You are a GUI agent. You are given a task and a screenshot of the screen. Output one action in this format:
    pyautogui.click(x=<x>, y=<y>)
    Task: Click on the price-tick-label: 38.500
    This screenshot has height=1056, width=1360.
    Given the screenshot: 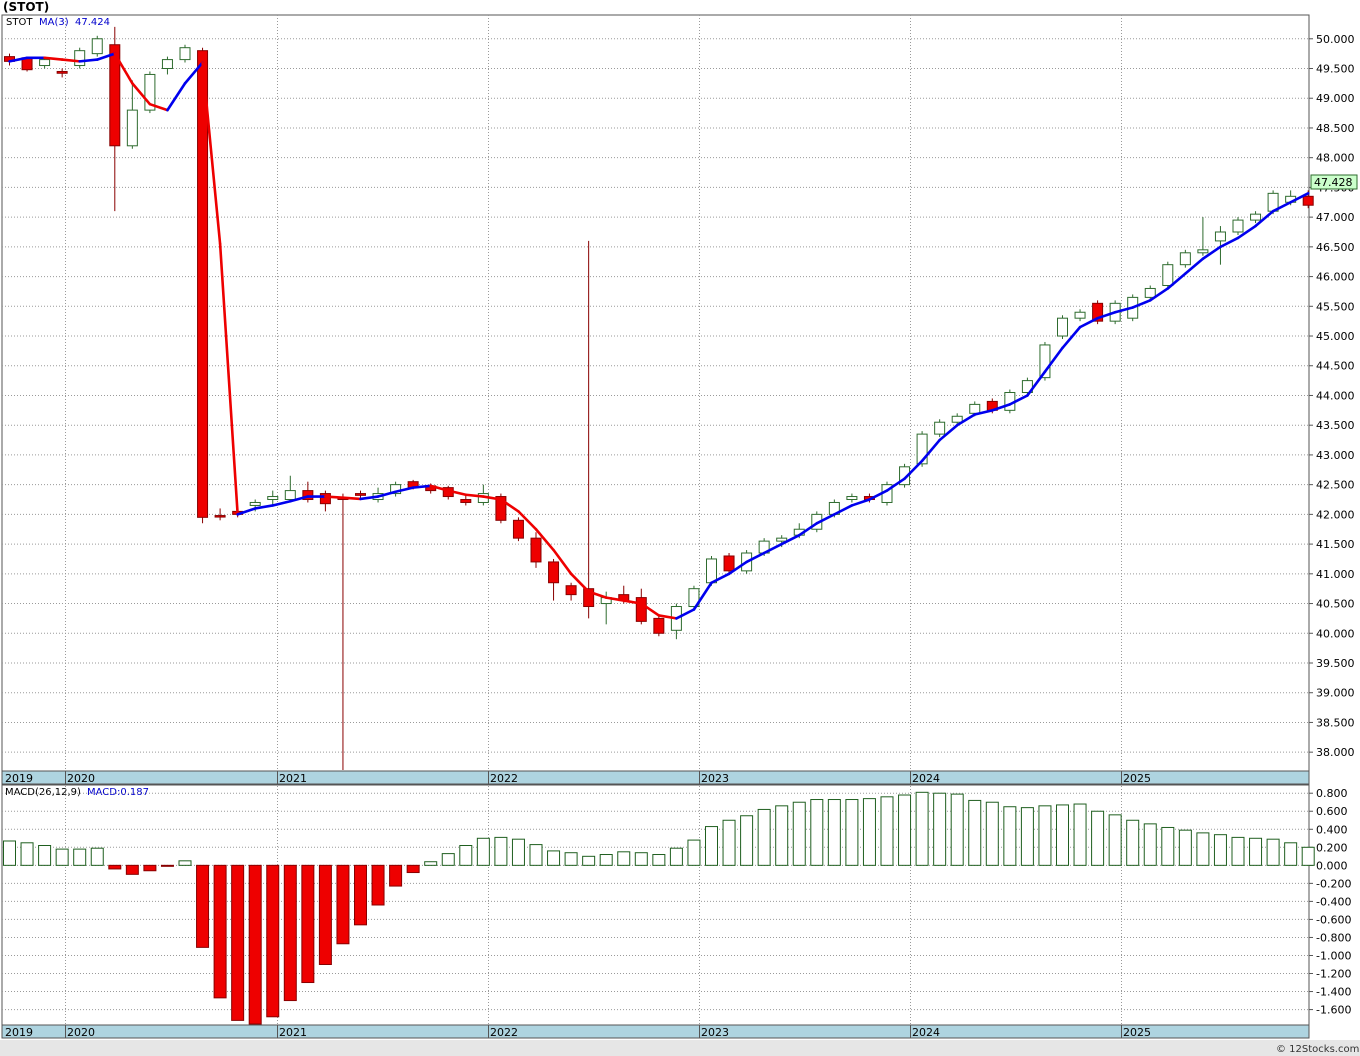 What is the action you would take?
    pyautogui.click(x=1335, y=722)
    